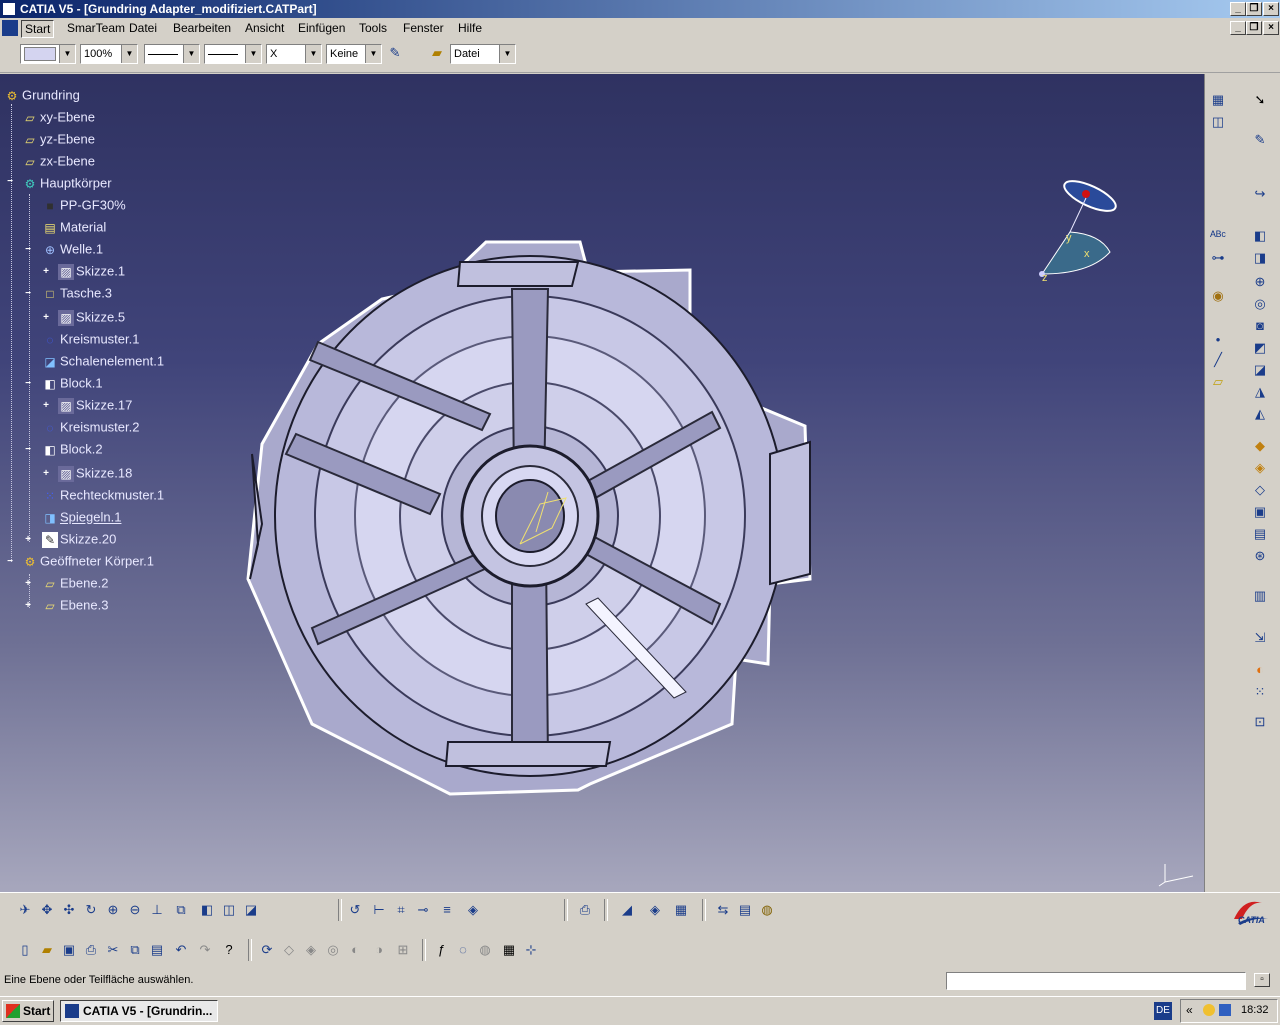  What do you see at coordinates (354, 54) in the screenshot?
I see `layer-combo: Keine ▼` at bounding box center [354, 54].